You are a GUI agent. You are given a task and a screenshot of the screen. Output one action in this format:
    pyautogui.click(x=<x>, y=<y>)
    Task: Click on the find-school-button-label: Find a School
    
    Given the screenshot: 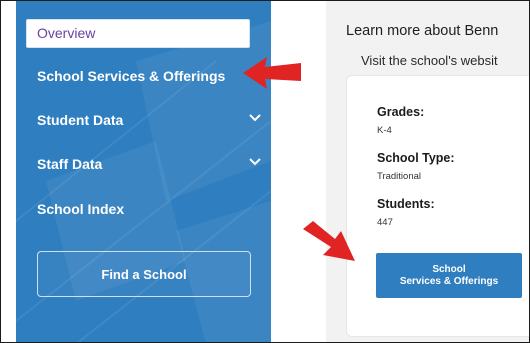 What is the action you would take?
    pyautogui.click(x=144, y=274)
    